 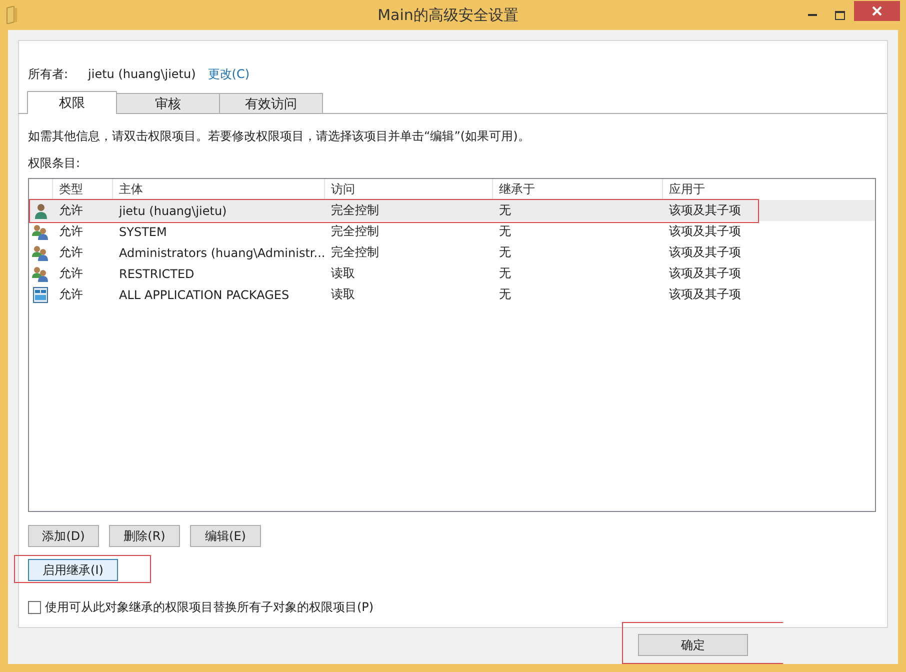 I want to click on enable-inheritance-button: 启用继承(I), so click(x=73, y=570).